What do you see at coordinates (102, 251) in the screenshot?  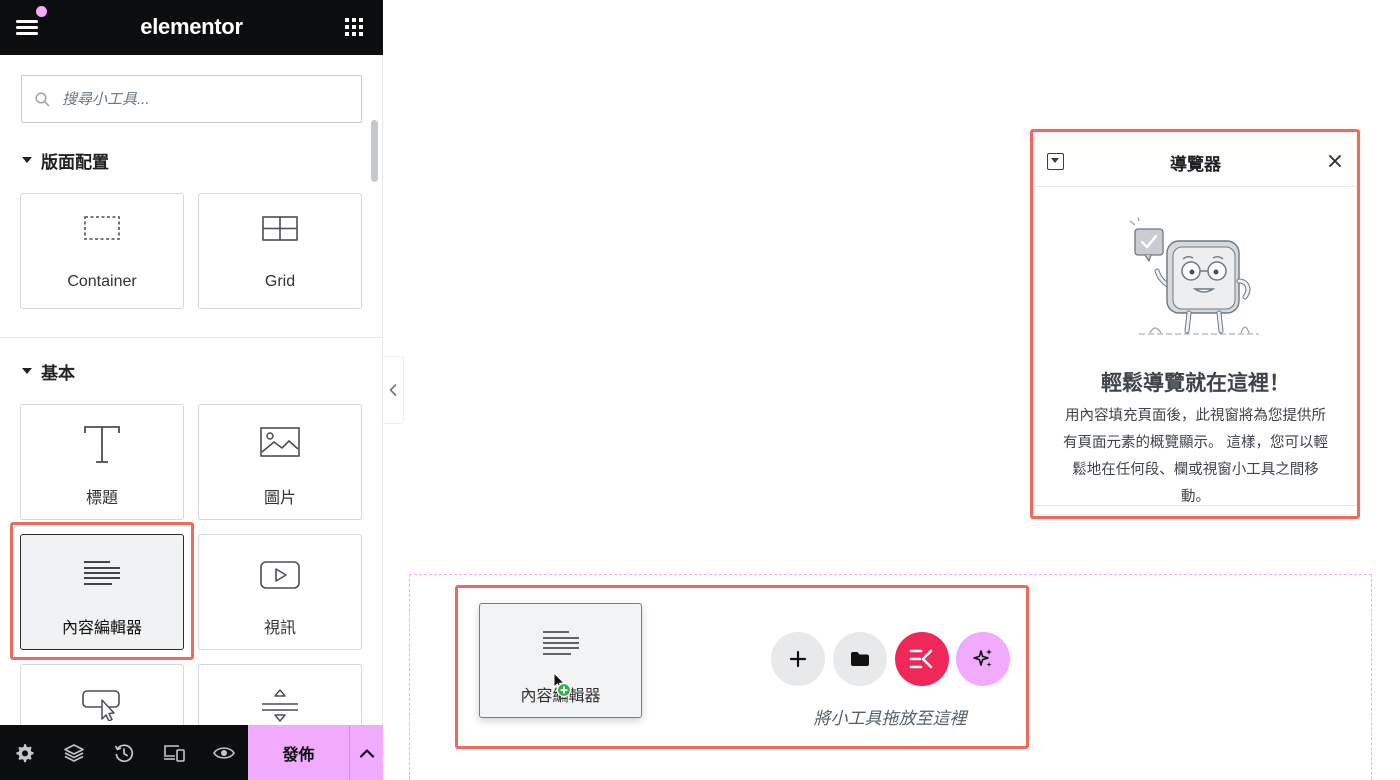 I see `widget-container: Container` at bounding box center [102, 251].